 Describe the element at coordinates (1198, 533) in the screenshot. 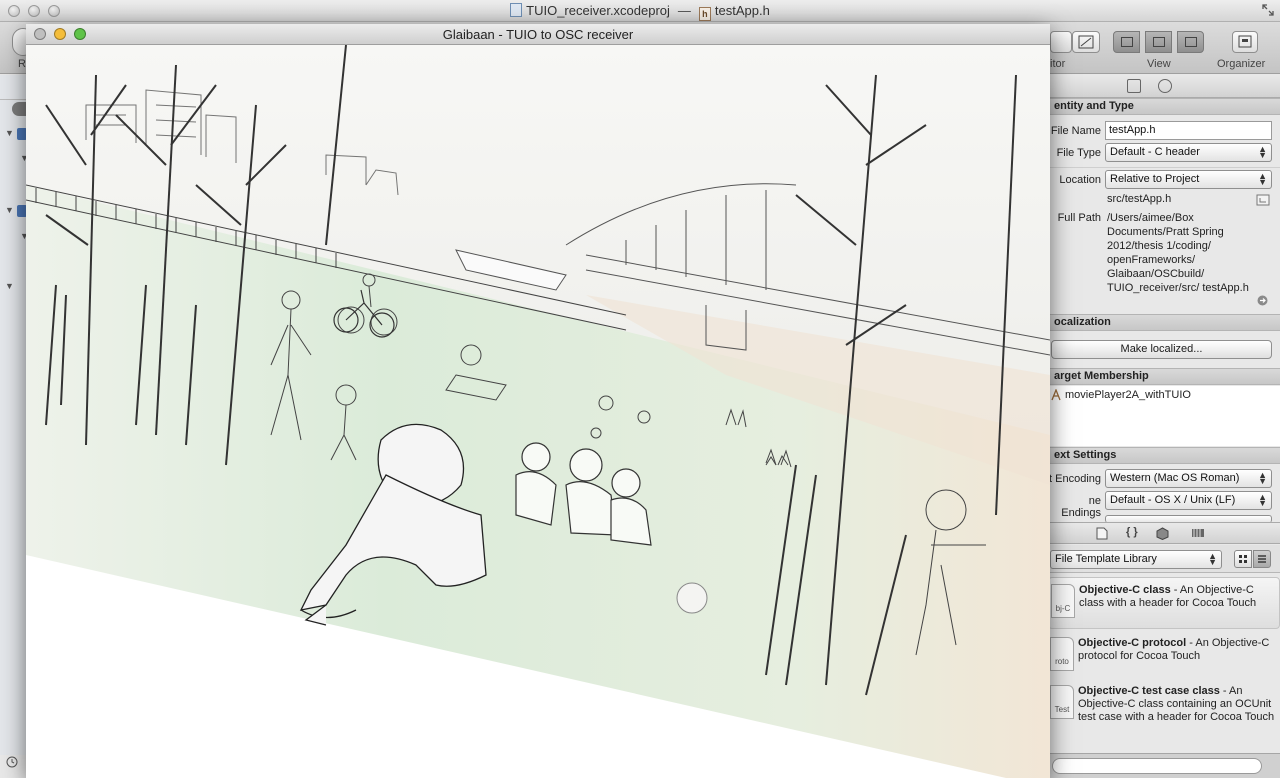

I see `media-library-icon` at that location.